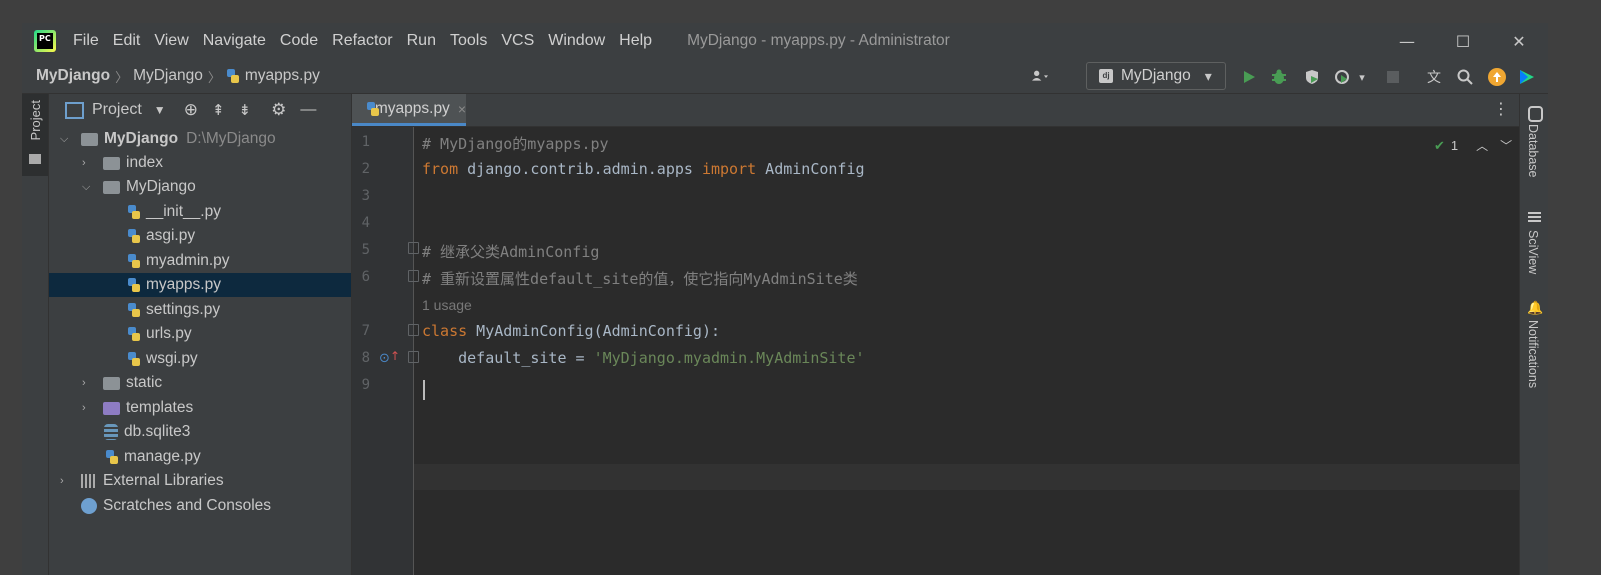 Image resolution: width=1601 pixels, height=575 pixels. What do you see at coordinates (127, 41) in the screenshot?
I see `menu-edit: Edit` at bounding box center [127, 41].